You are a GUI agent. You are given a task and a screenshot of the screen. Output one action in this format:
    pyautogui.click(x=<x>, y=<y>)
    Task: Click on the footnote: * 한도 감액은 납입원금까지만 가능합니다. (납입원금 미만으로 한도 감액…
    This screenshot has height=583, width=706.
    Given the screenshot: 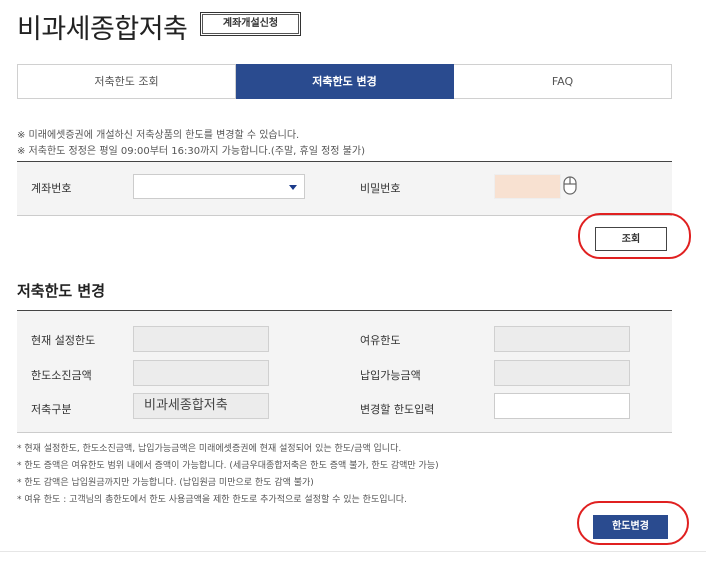 What is the action you would take?
    pyautogui.click(x=165, y=483)
    